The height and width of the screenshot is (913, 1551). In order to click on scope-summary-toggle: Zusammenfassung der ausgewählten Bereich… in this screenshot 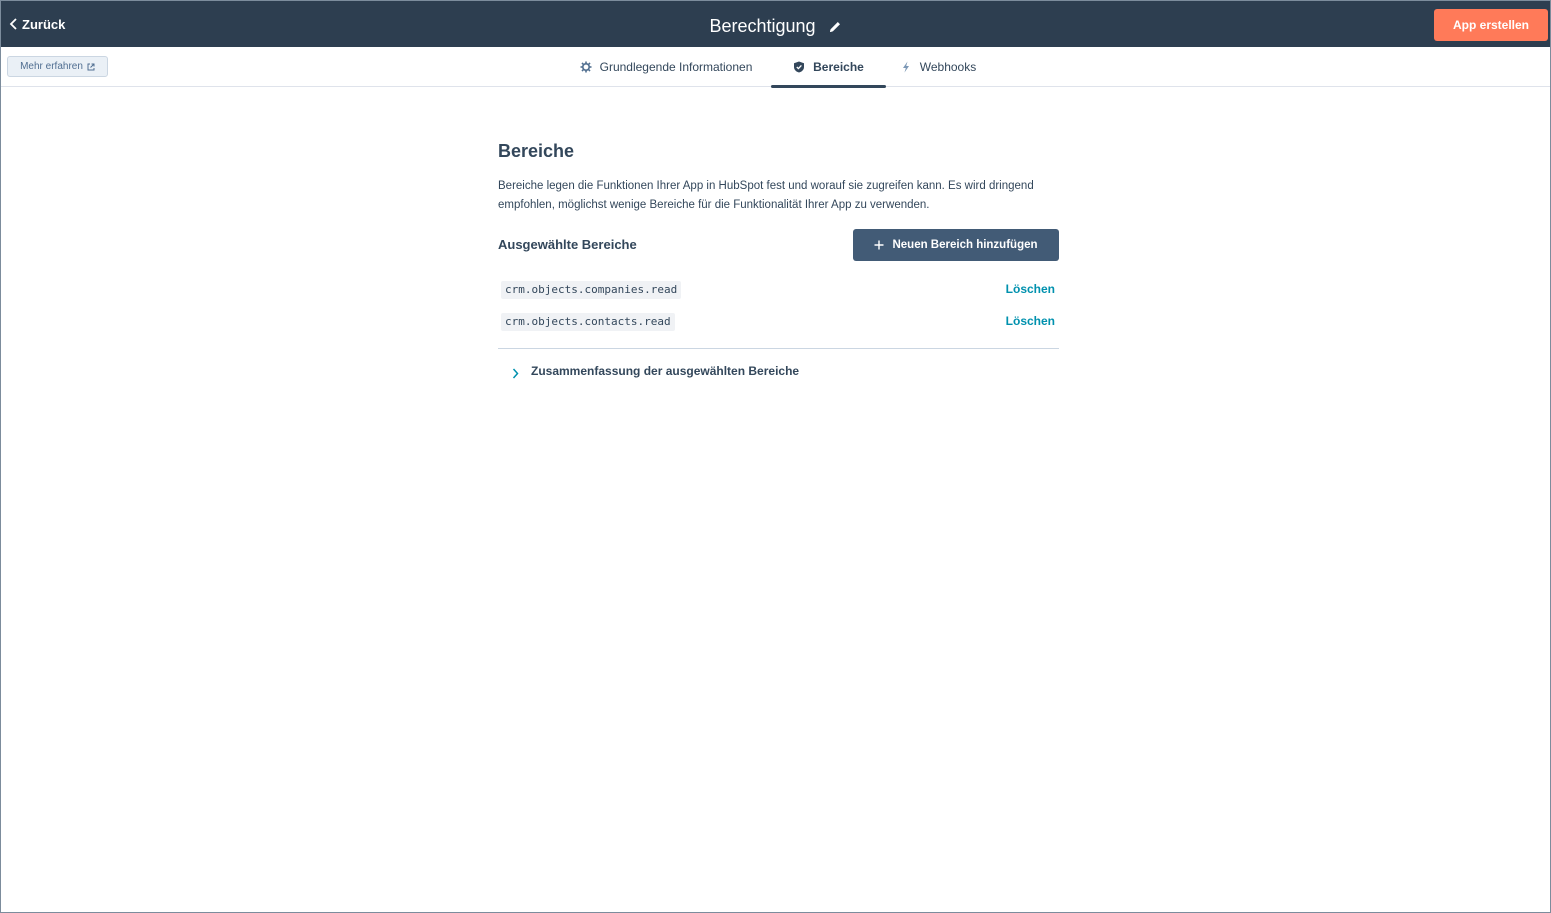, I will do `click(778, 371)`.